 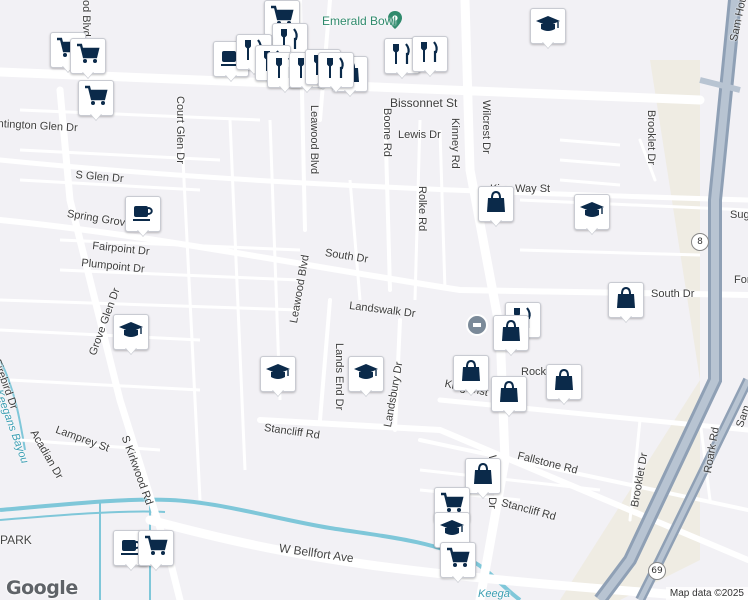 I want to click on map-marker-cafe, so click(x=143, y=216).